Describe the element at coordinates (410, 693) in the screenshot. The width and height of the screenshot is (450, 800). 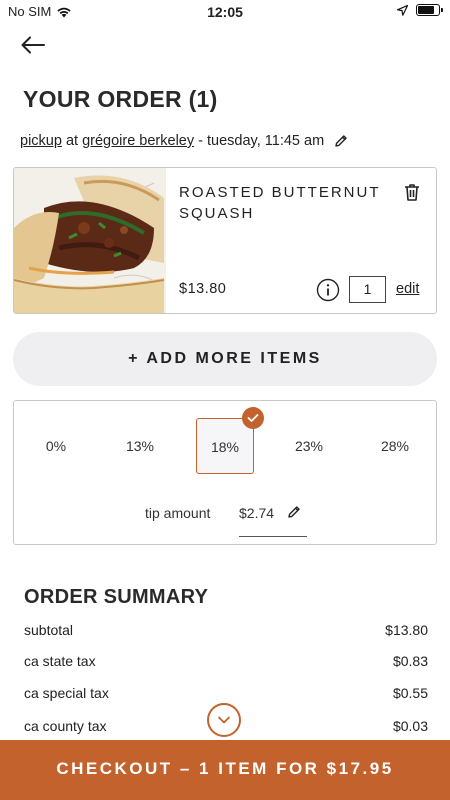
I see `summary-value: $0.55` at that location.